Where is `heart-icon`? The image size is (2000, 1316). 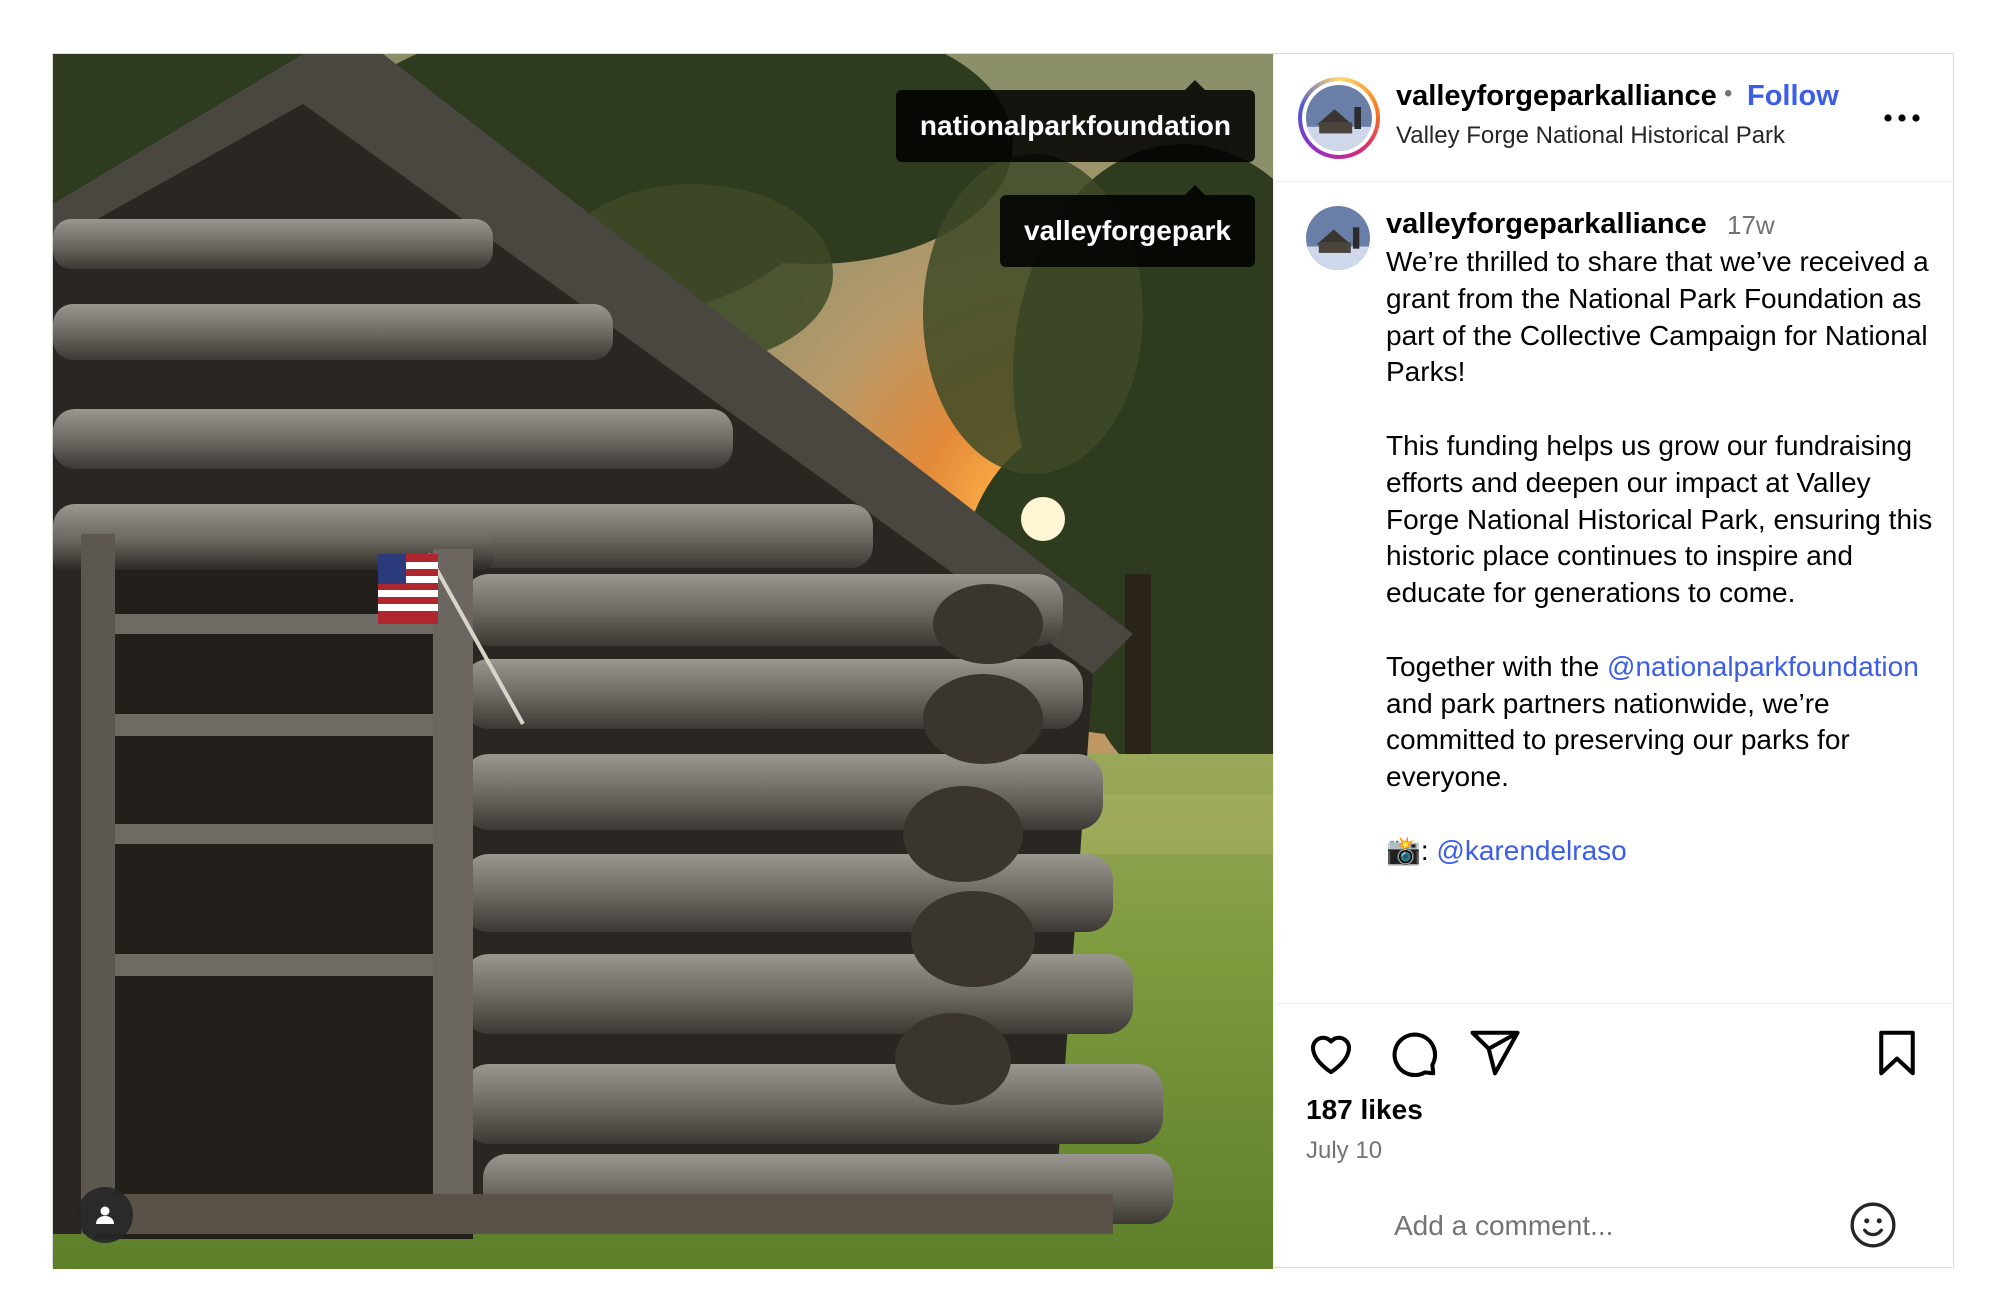
heart-icon is located at coordinates (1331, 1055).